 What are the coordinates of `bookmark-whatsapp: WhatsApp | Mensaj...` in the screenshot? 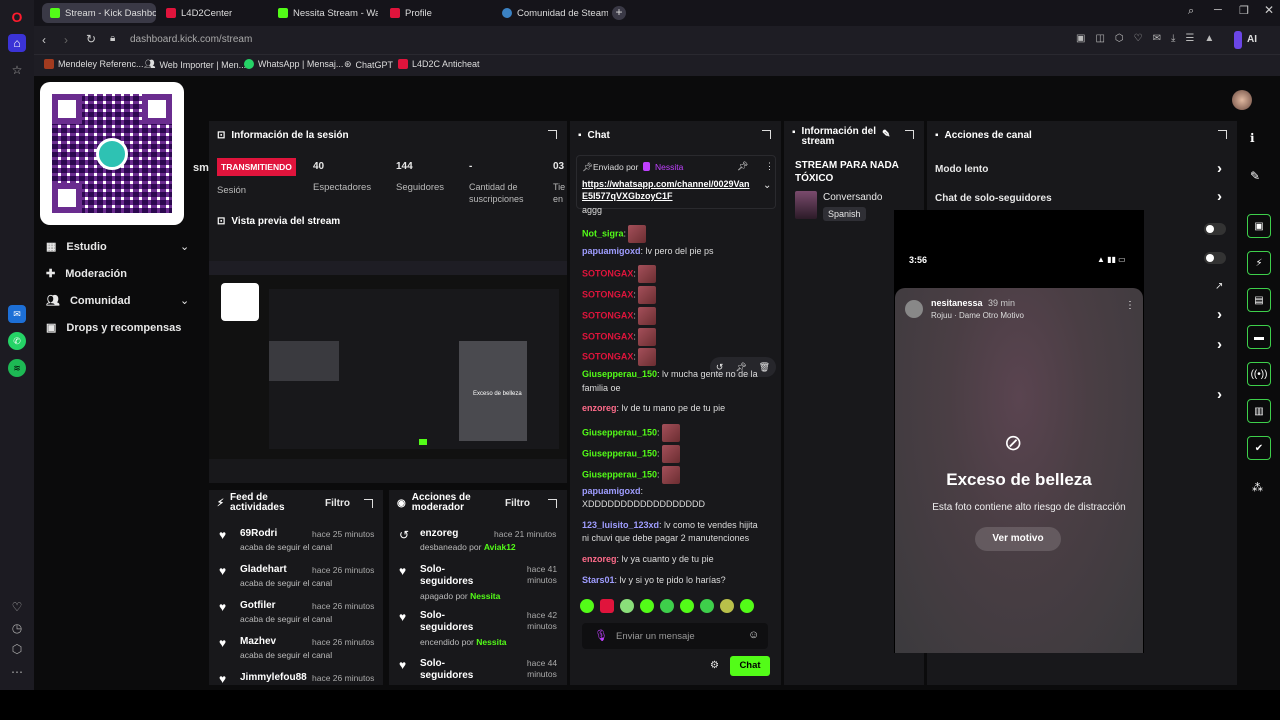 It's located at (293, 64).